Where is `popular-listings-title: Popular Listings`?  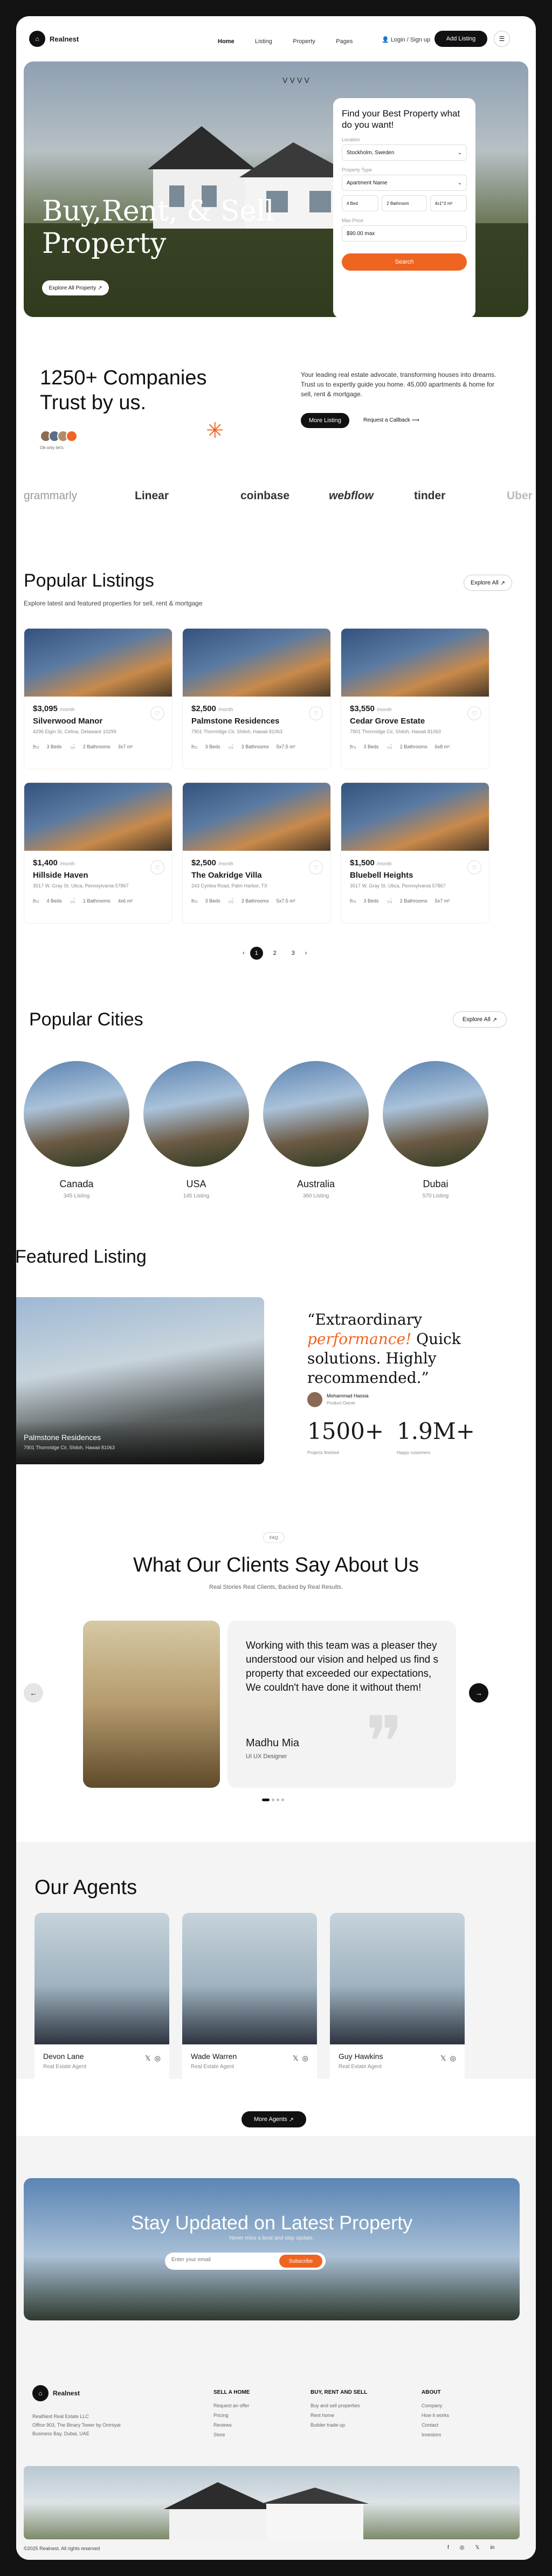 popular-listings-title: Popular Listings is located at coordinates (89, 580).